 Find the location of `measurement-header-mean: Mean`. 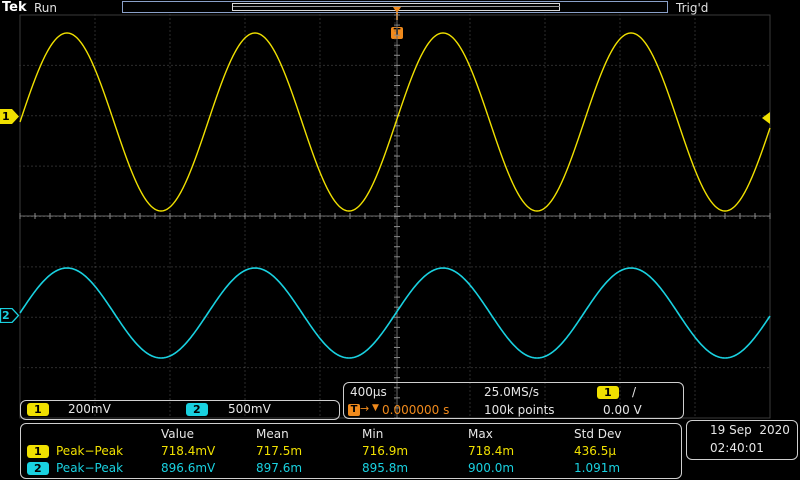

measurement-header-mean: Mean is located at coordinates (272, 434).